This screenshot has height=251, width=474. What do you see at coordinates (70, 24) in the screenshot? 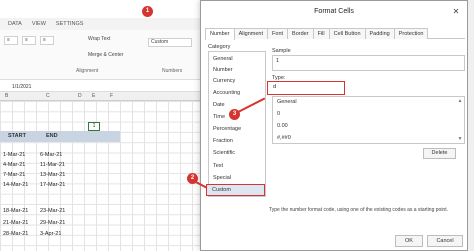
I see `ribbon-tab-settings: SETTINGS` at bounding box center [70, 24].